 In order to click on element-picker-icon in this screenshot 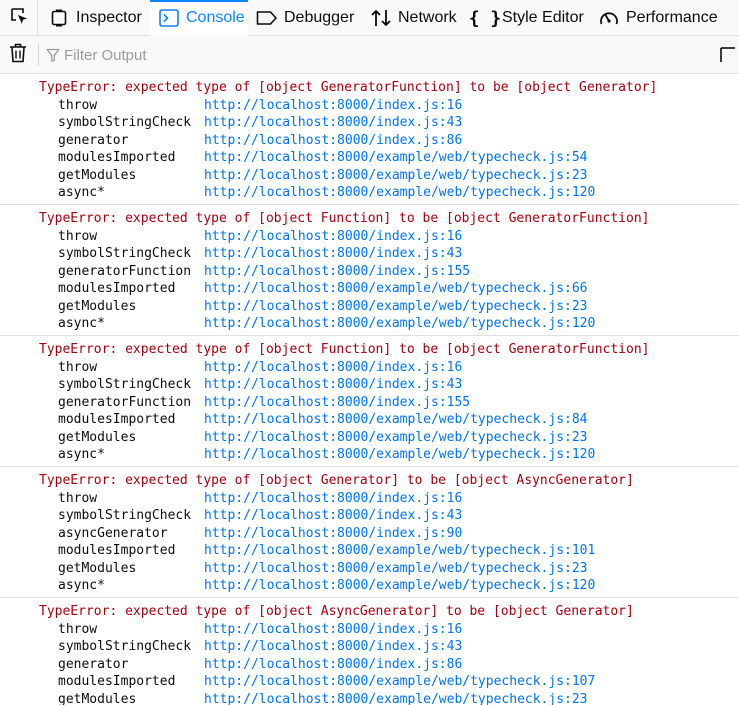, I will do `click(19, 18)`.